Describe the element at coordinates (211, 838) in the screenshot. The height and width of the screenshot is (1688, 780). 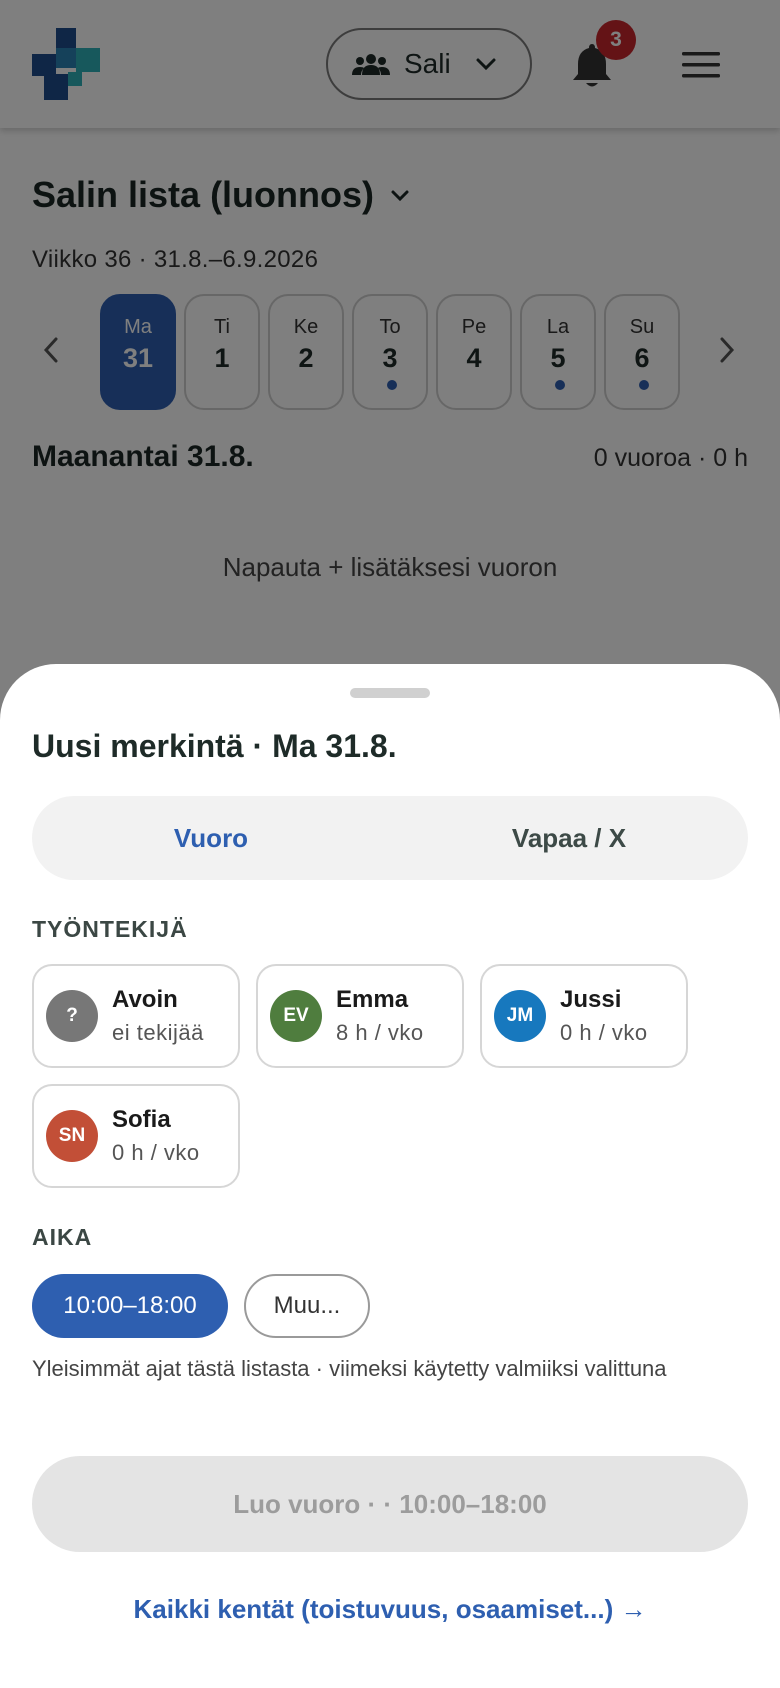
I see `tab-shift: Vuoro` at that location.